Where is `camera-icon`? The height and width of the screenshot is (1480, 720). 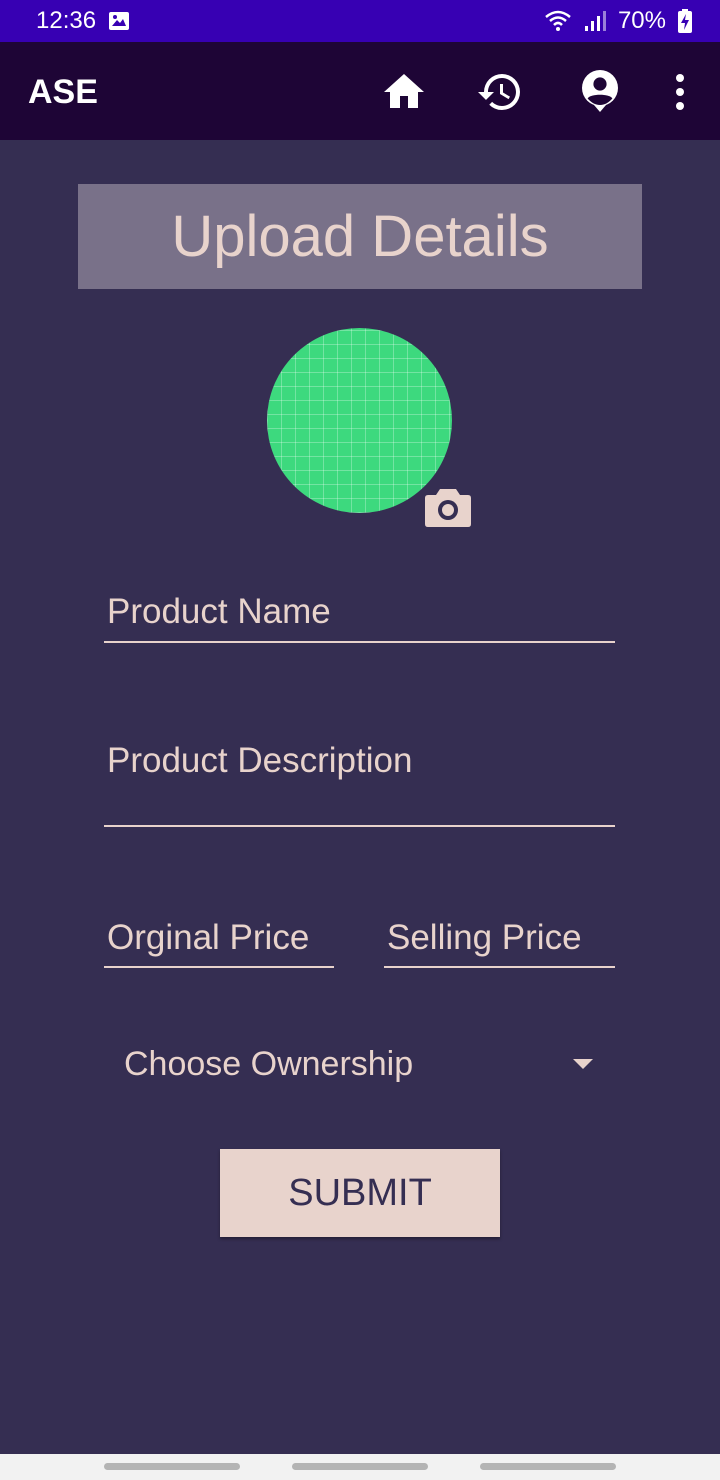
camera-icon is located at coordinates (448, 507).